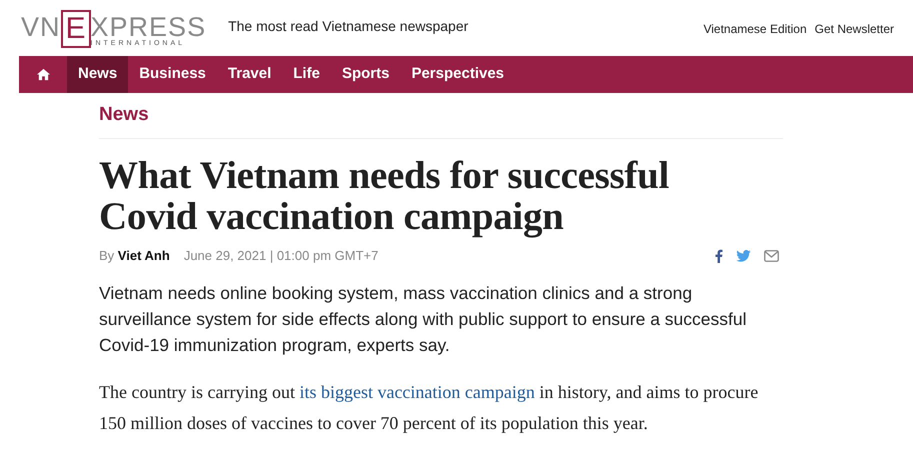 Image resolution: width=913 pixels, height=459 pixels. I want to click on section-title: News, so click(124, 115).